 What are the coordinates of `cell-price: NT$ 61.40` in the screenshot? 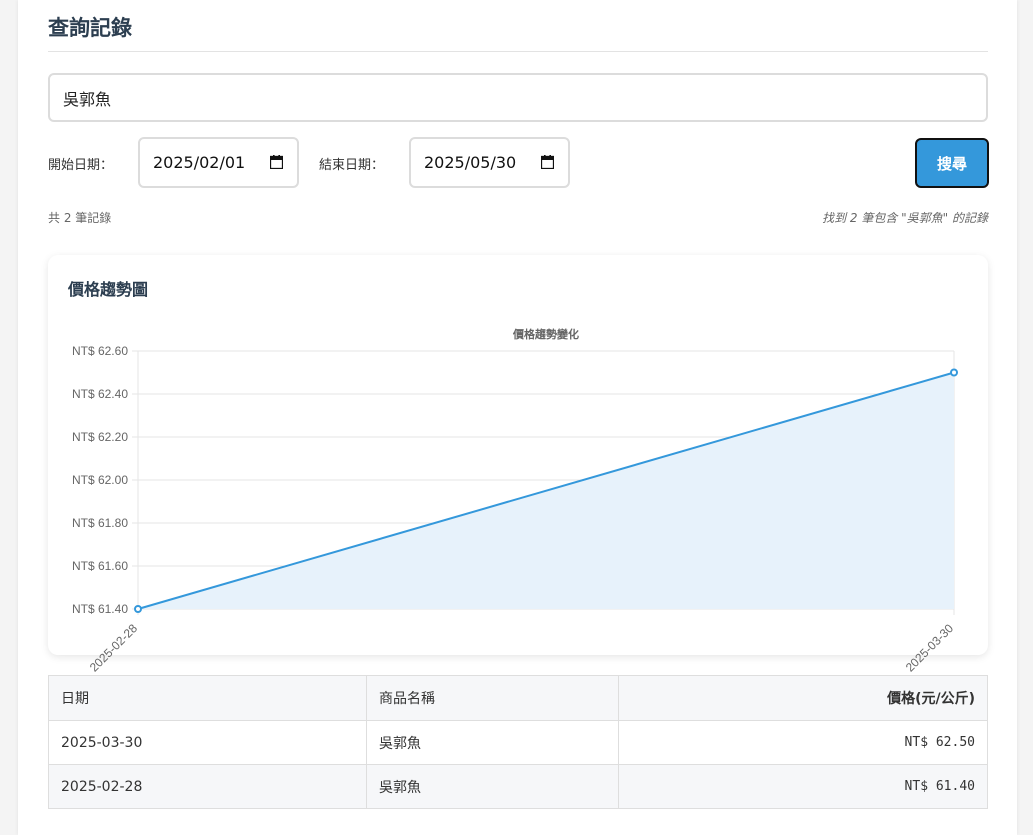 It's located at (803, 786).